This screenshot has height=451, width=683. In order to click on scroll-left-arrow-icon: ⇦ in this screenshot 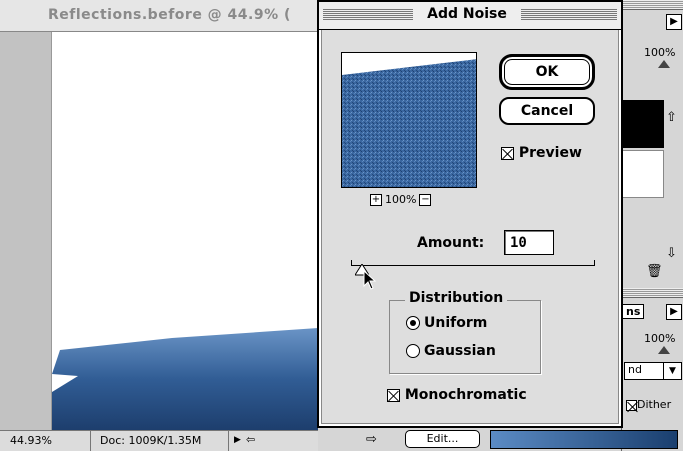, I will do `click(250, 439)`.